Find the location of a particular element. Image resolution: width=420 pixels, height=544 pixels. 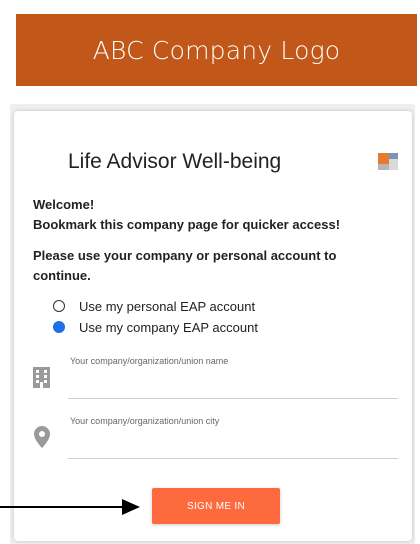

option-personal-account: Use my personal EAP account is located at coordinates (154, 306).